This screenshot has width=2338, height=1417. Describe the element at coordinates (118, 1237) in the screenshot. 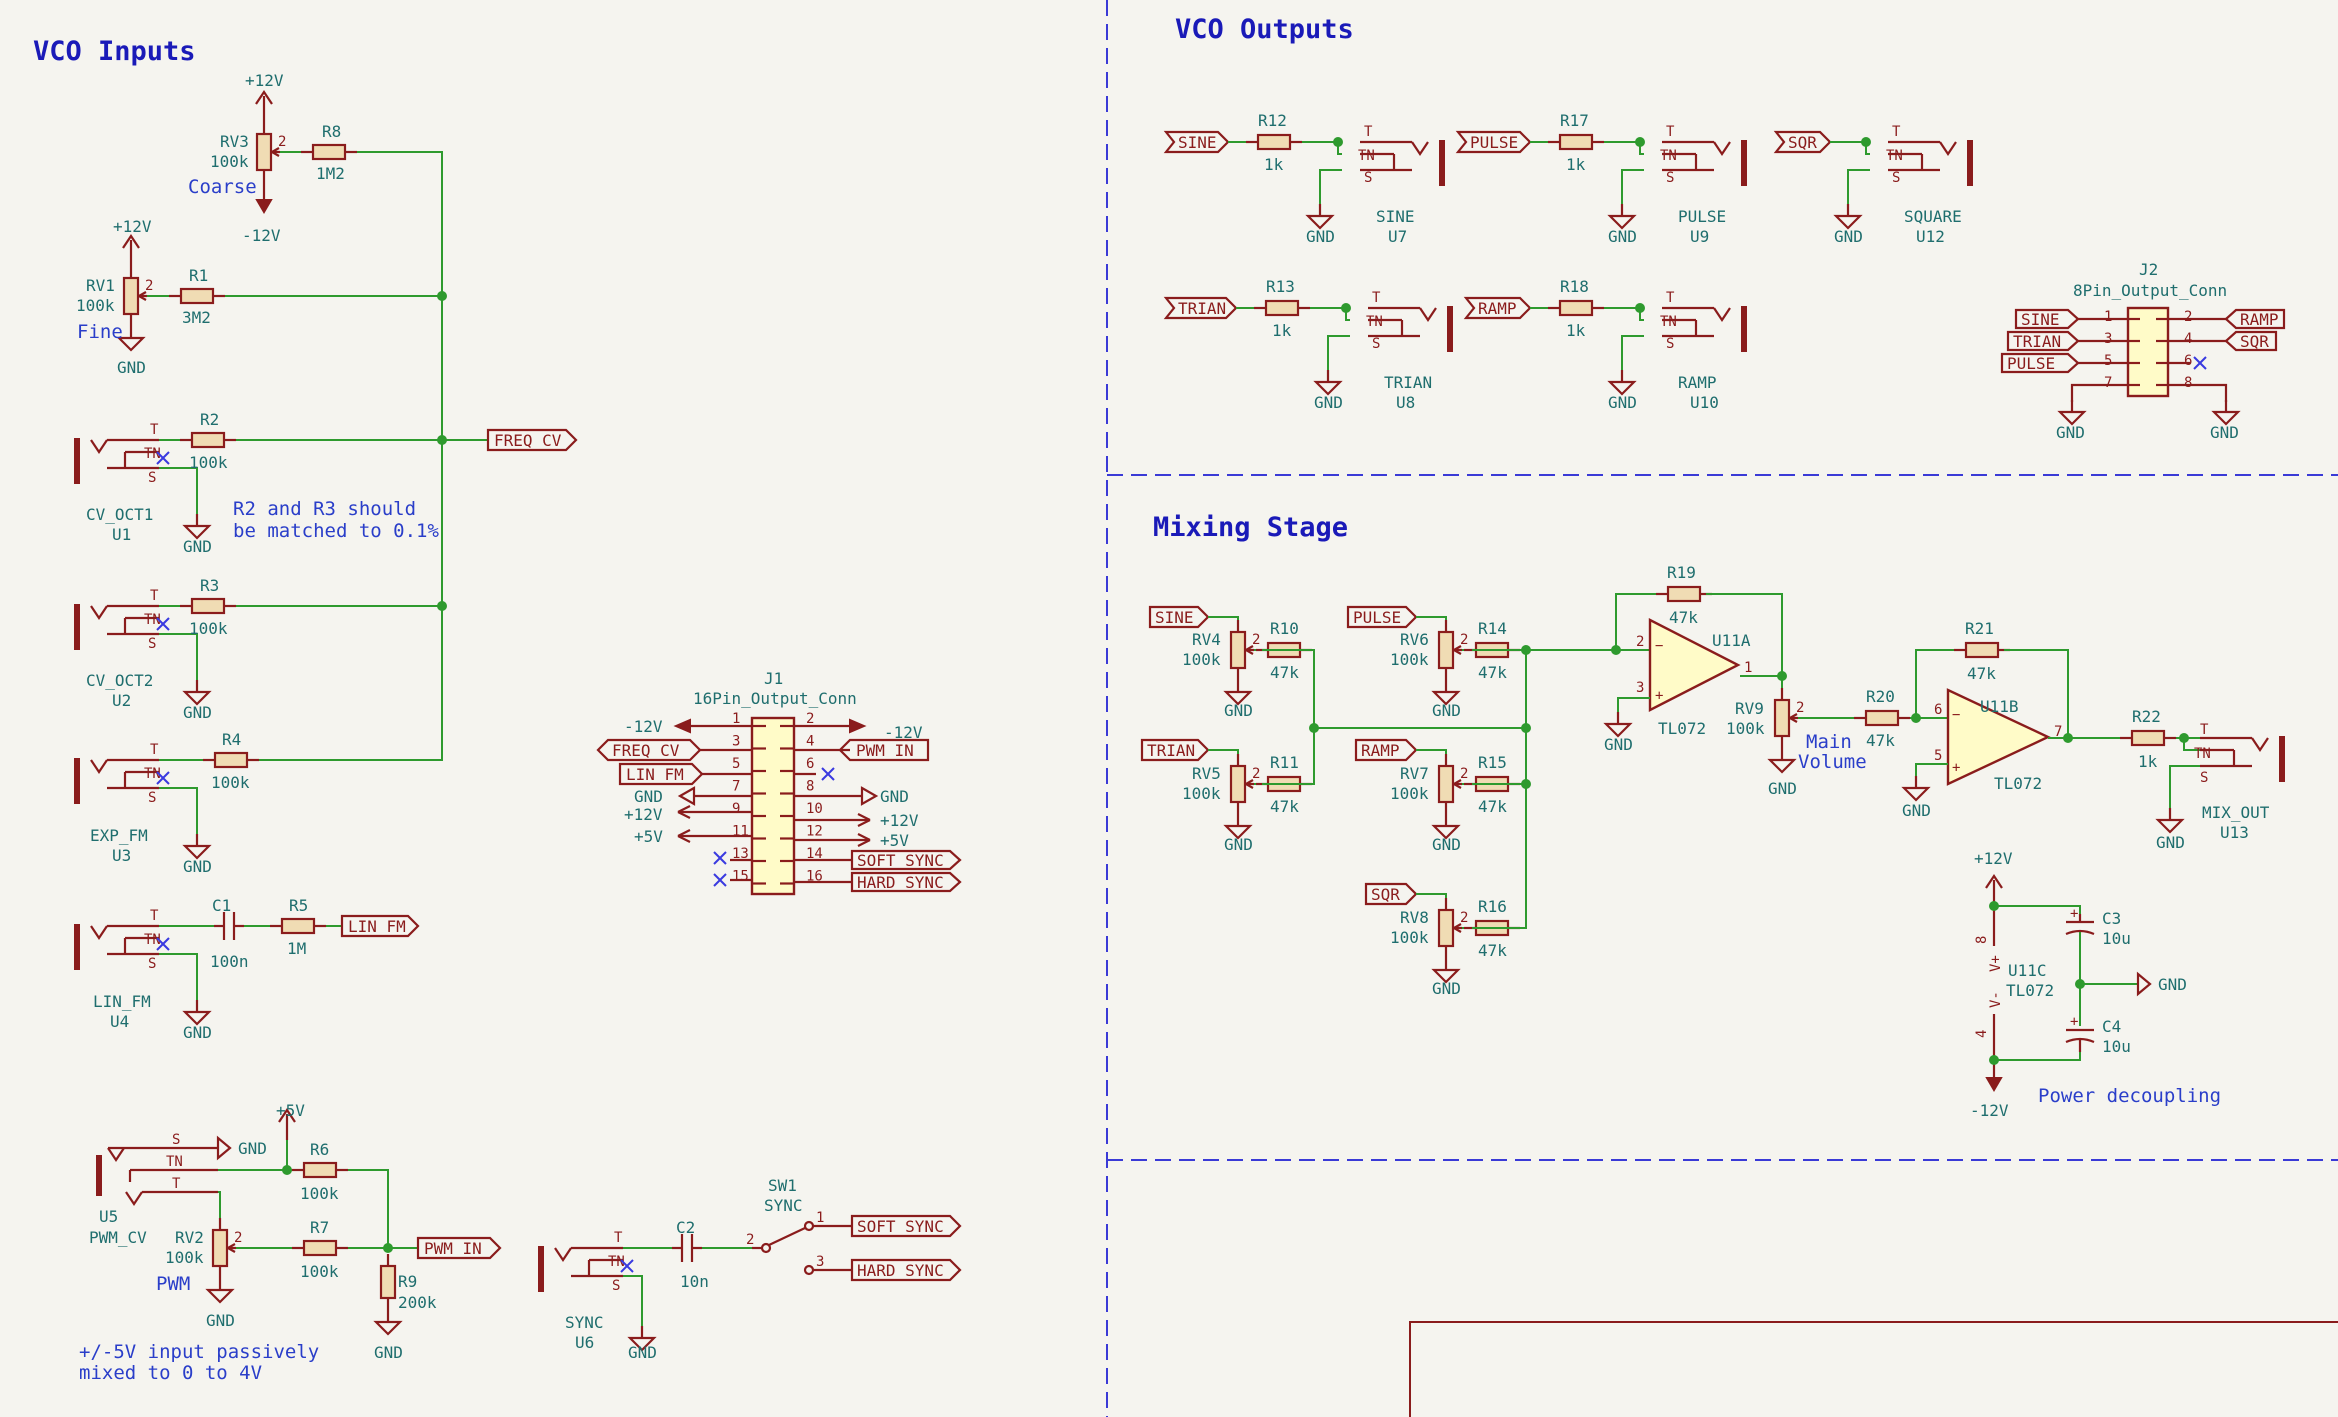

I see `u5-name: PWM_CV` at that location.